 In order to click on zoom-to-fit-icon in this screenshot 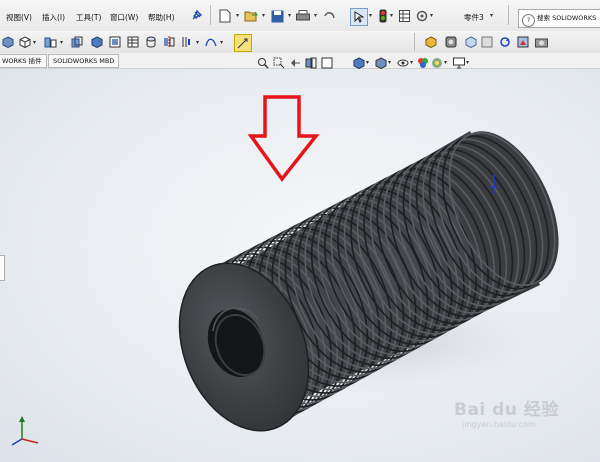, I will do `click(262, 62)`.